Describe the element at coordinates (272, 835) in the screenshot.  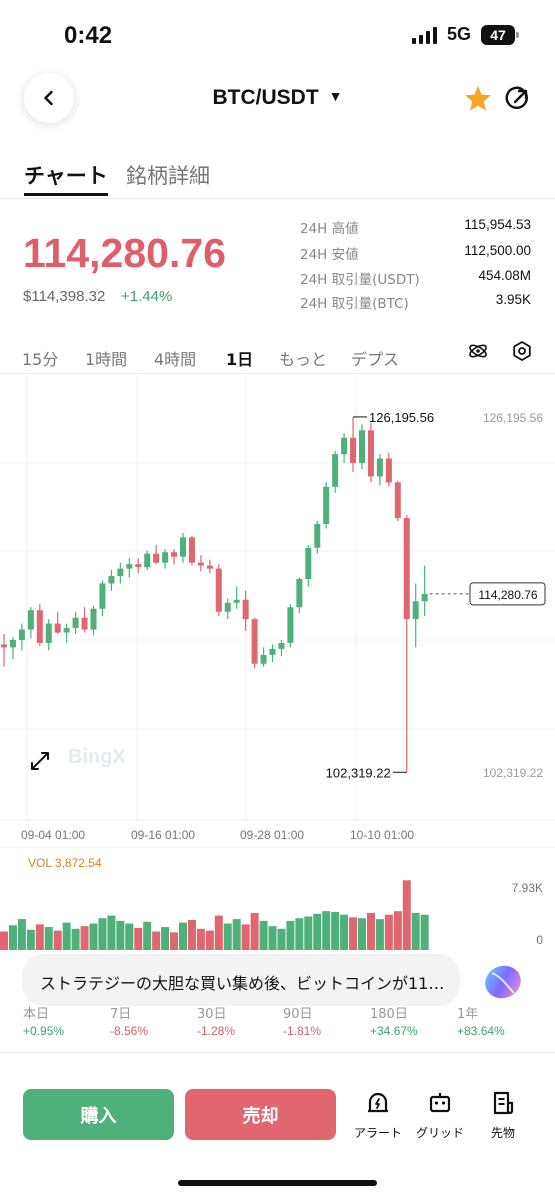
I see `x-axis-label: 09-28 01:00` at that location.